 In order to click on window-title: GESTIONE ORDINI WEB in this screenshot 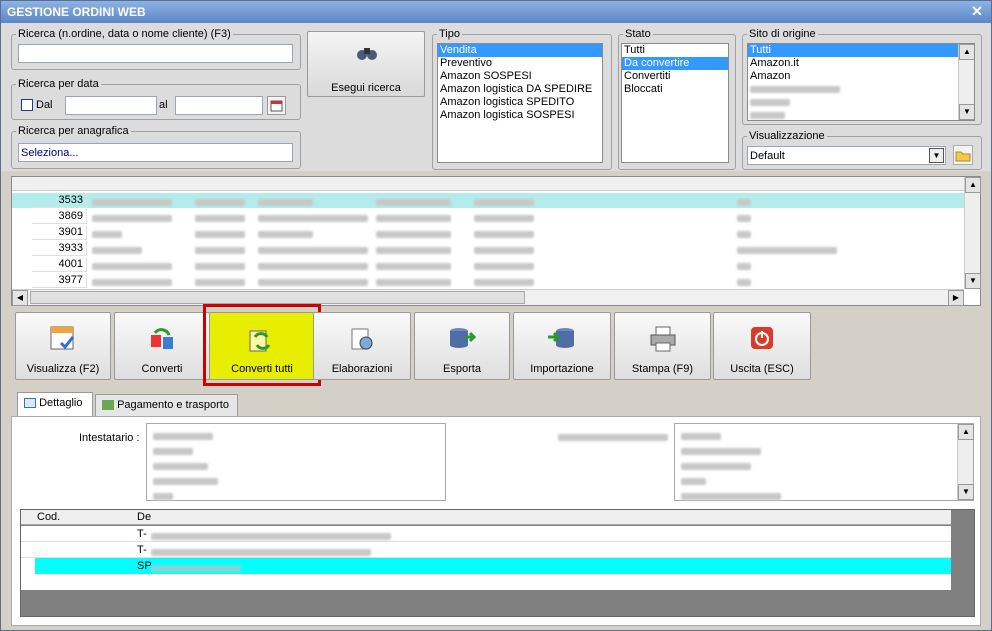, I will do `click(76, 12)`.